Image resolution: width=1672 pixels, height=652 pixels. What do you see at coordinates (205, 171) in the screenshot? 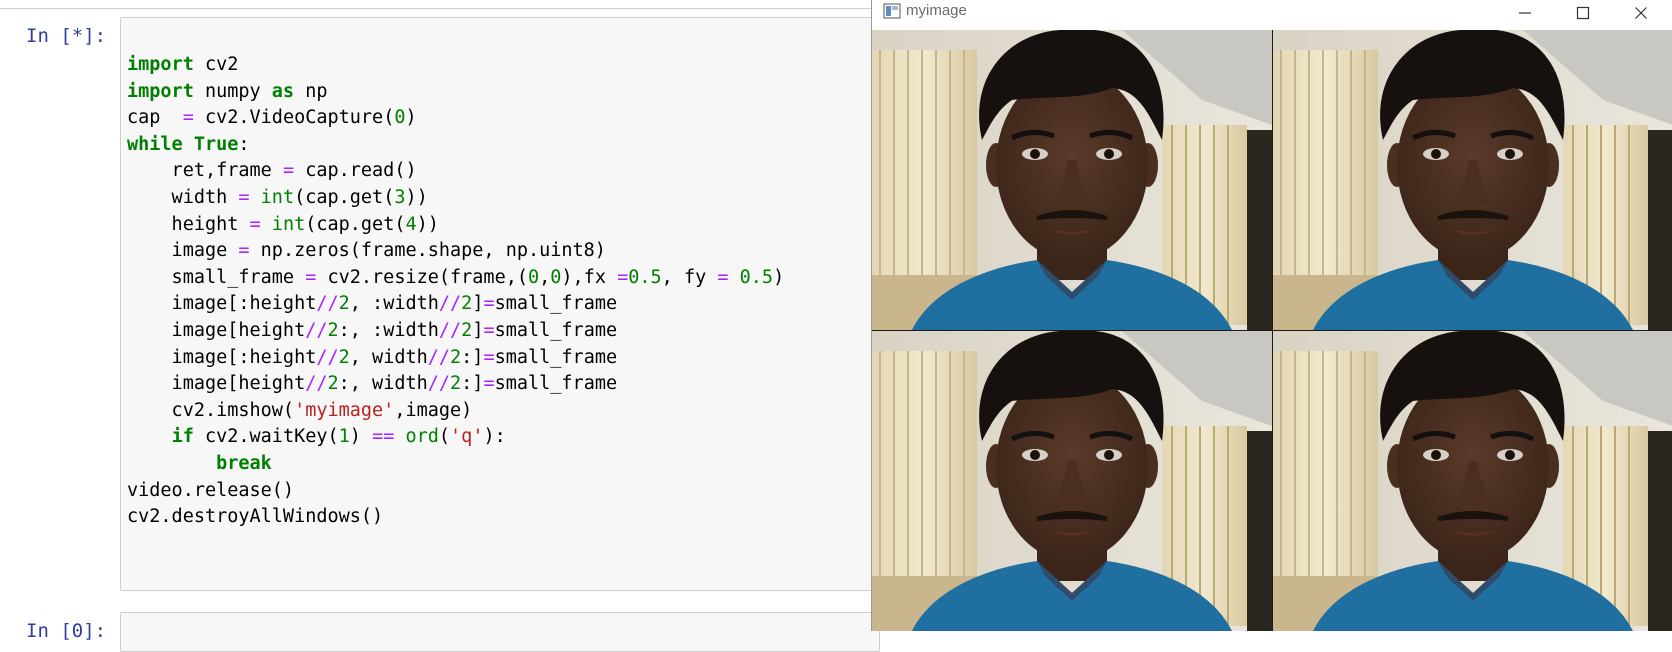
I see `code-token: ret,frame` at bounding box center [205, 171].